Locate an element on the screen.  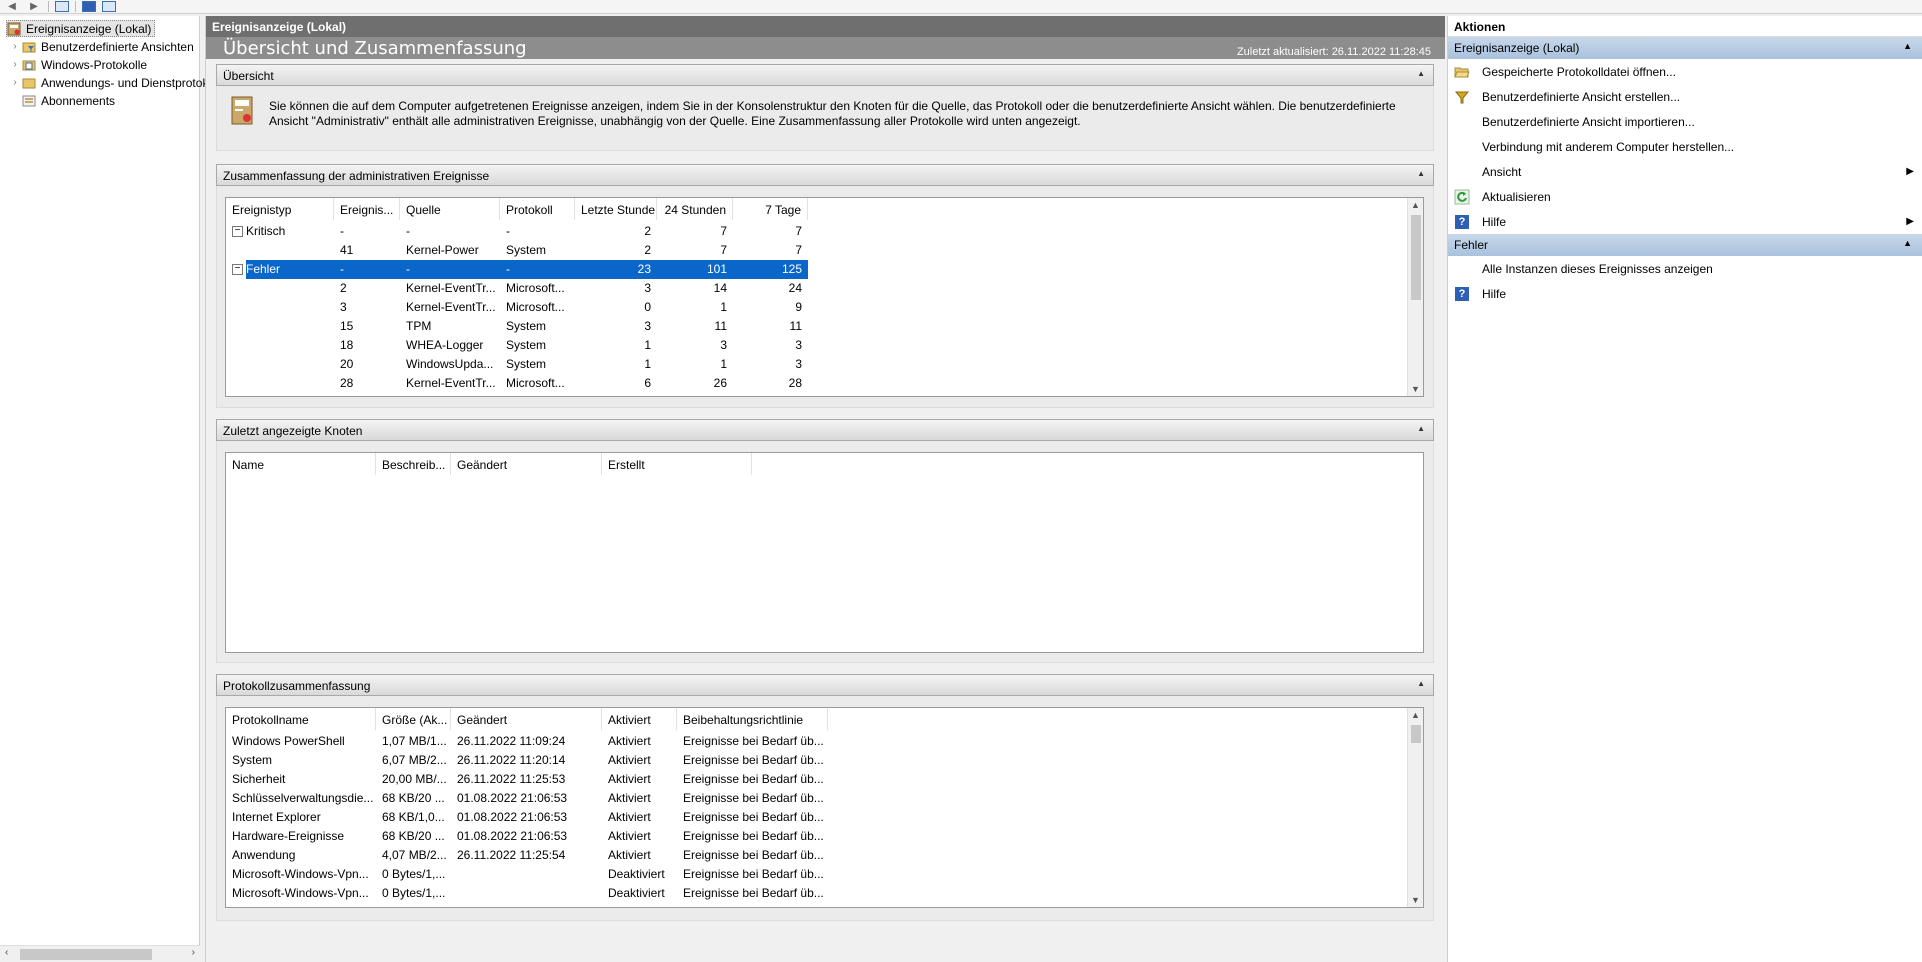
recent-nodes-table: Name Beschreib... Geändert Erstellt is located at coordinates (824, 552).